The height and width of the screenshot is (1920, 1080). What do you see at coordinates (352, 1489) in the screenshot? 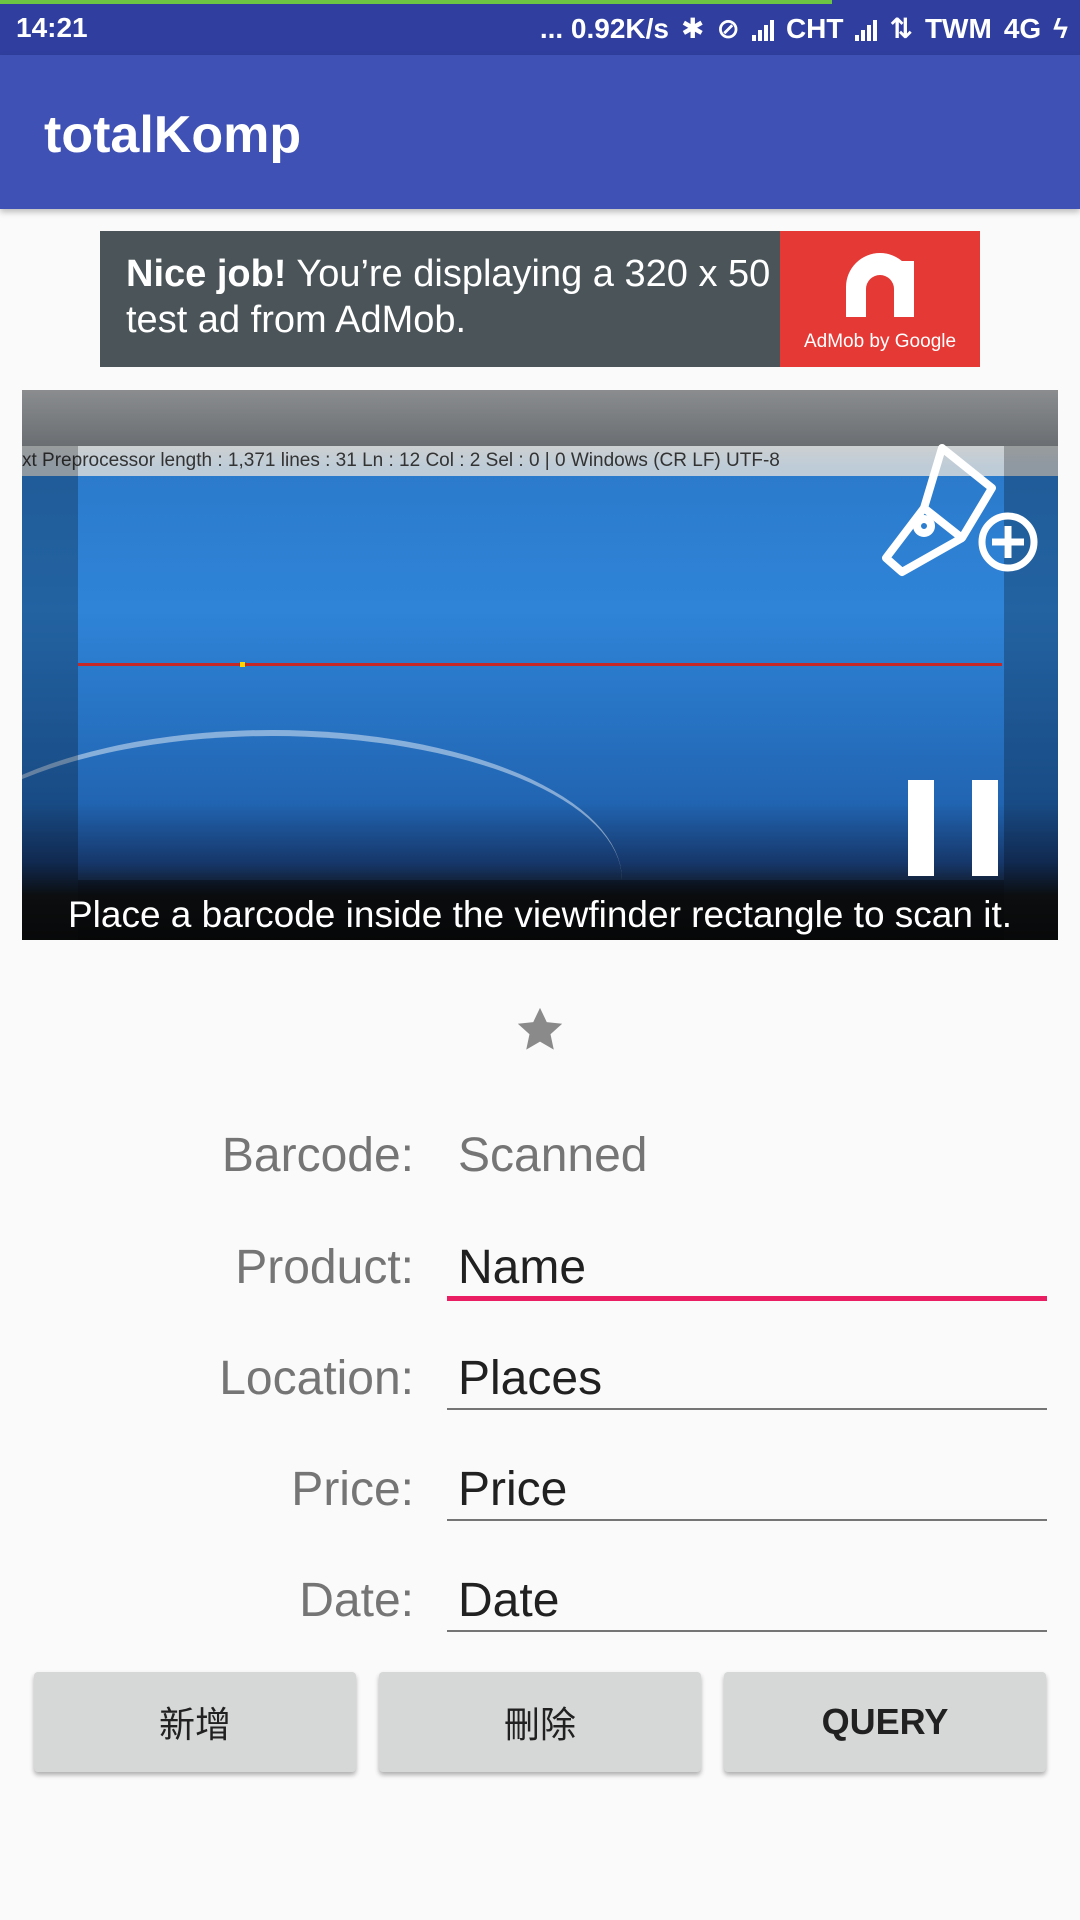
I see `price-label: Price:` at bounding box center [352, 1489].